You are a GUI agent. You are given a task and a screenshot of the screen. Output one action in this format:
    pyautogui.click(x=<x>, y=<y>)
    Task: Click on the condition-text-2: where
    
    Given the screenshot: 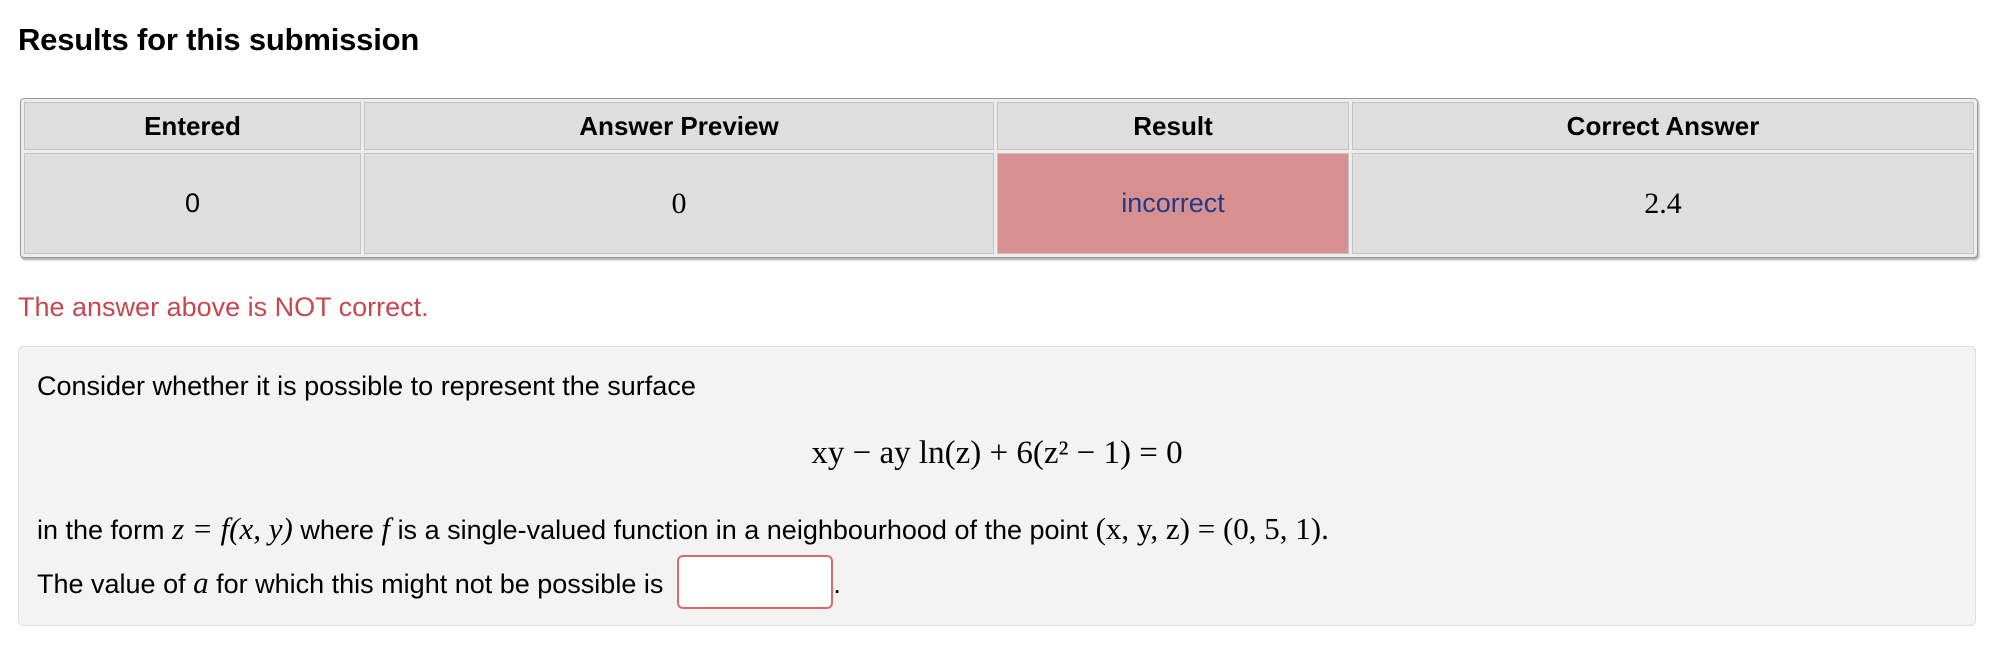 What is the action you would take?
    pyautogui.click(x=337, y=530)
    